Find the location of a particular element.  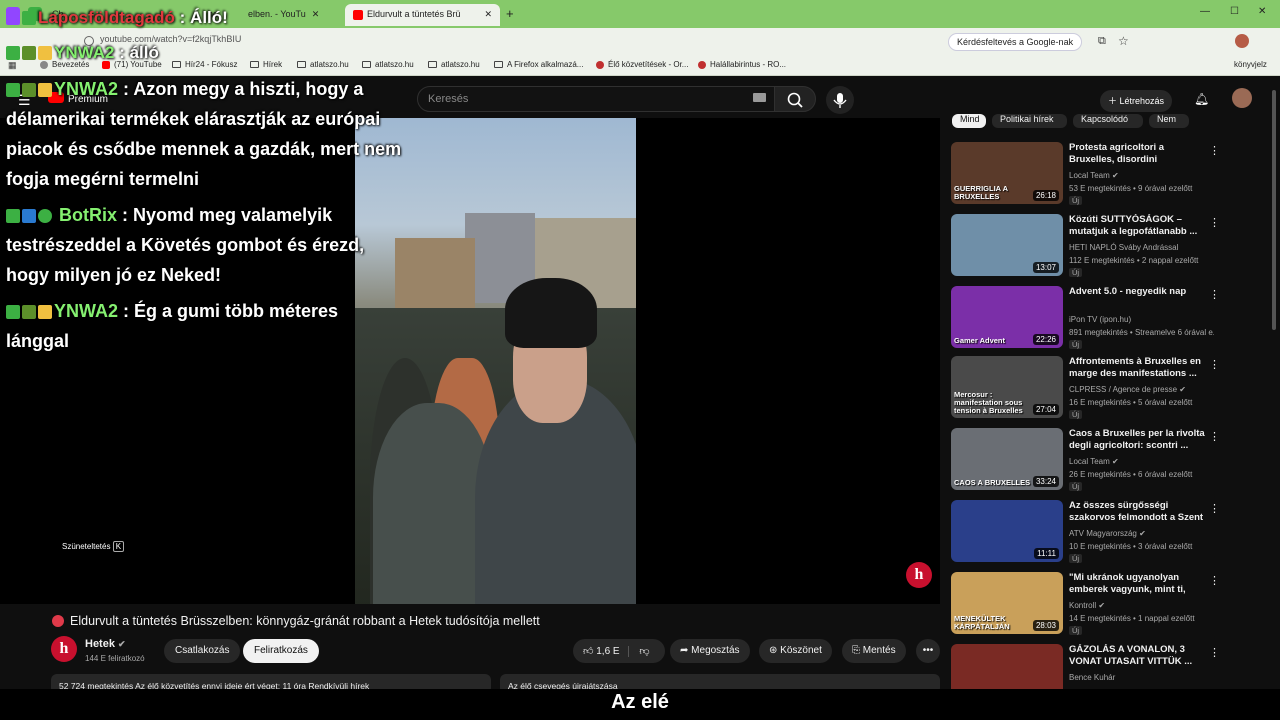

video-thumbnail: 11:11 is located at coordinates (1007, 531).